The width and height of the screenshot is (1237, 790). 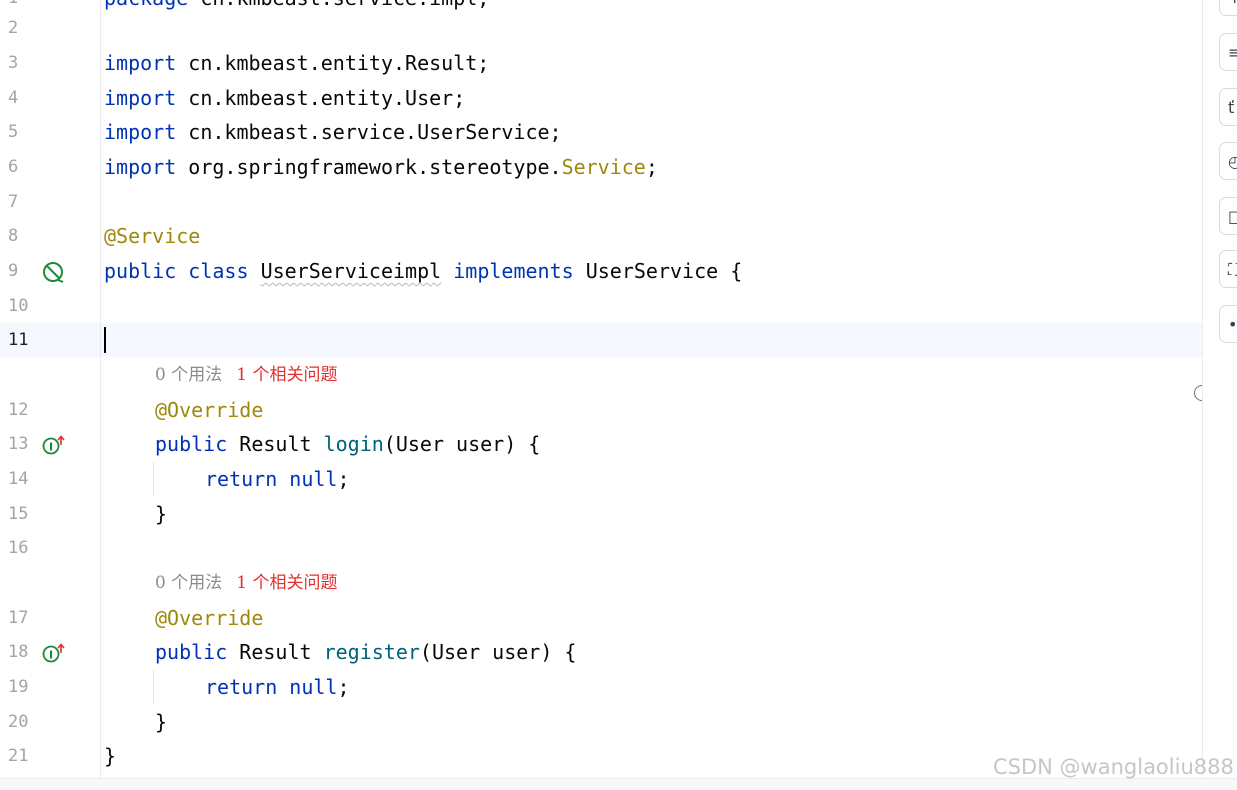 What do you see at coordinates (603, 167) in the screenshot?
I see `service-class-ref: Service` at bounding box center [603, 167].